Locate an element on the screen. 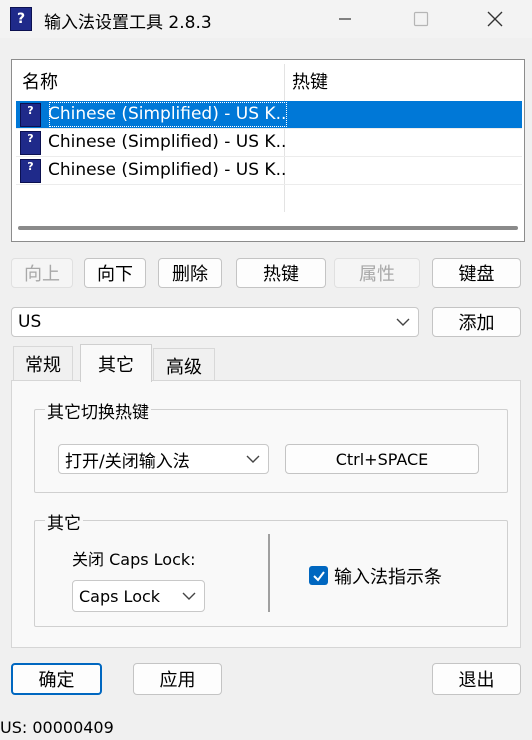 The width and height of the screenshot is (532, 740). keyboard-layout-value: US is located at coordinates (30, 322).